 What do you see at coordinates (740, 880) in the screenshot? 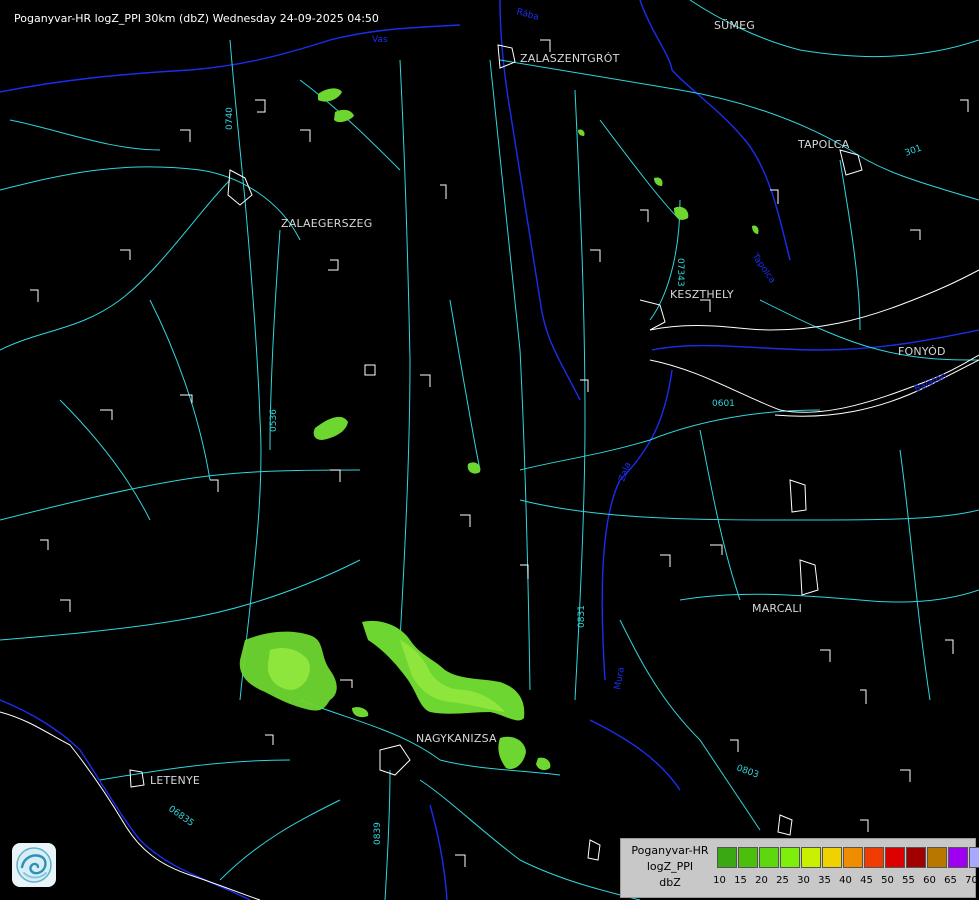
I see `legend-tick-label: 15` at bounding box center [740, 880].